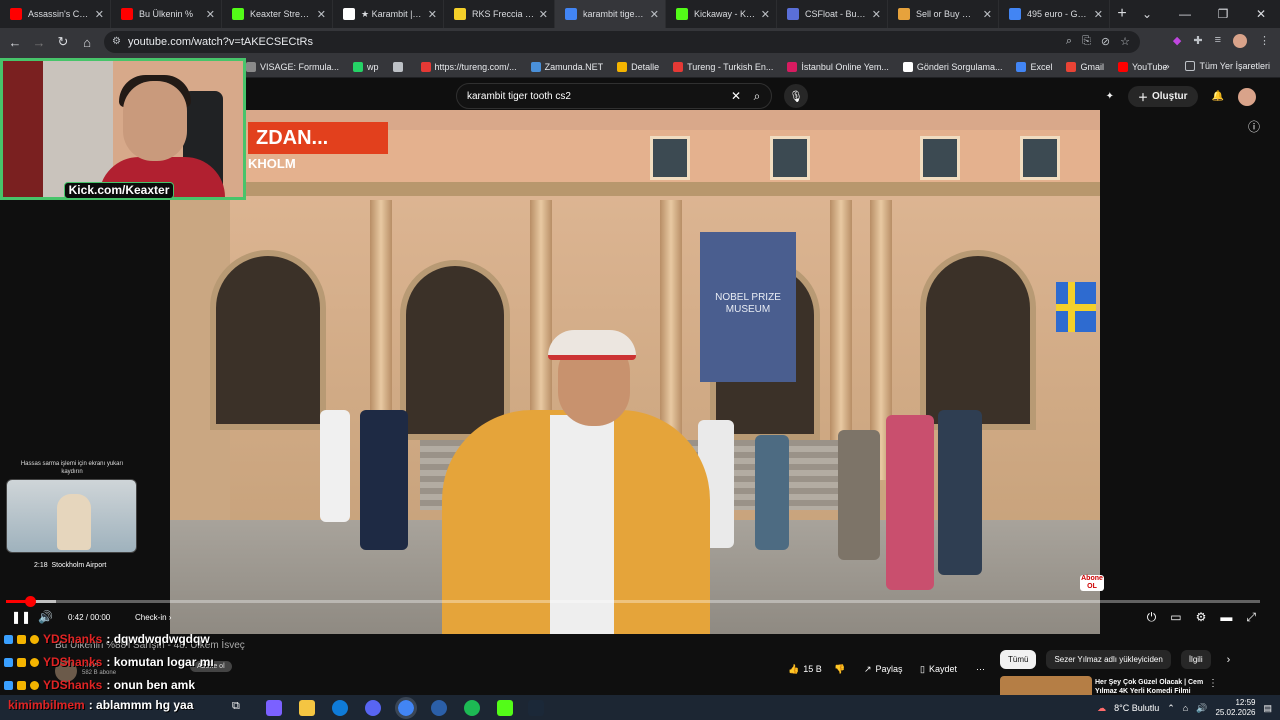  I want to click on browser-tab: Assassin's Creed ✕, so click(55, 14).